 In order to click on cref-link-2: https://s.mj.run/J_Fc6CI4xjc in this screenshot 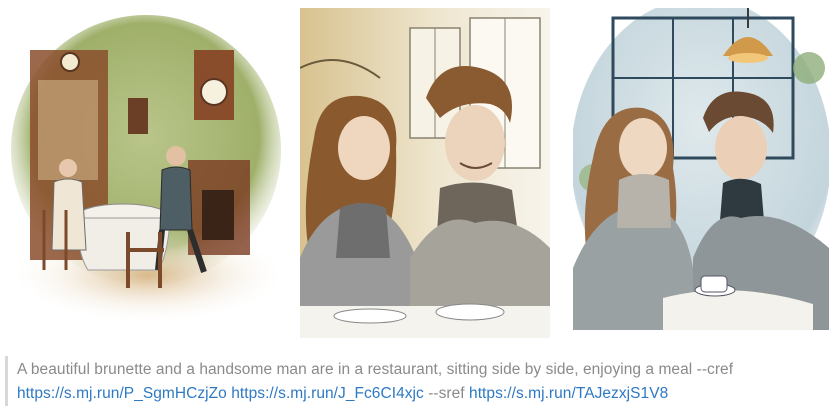, I will do `click(327, 393)`.